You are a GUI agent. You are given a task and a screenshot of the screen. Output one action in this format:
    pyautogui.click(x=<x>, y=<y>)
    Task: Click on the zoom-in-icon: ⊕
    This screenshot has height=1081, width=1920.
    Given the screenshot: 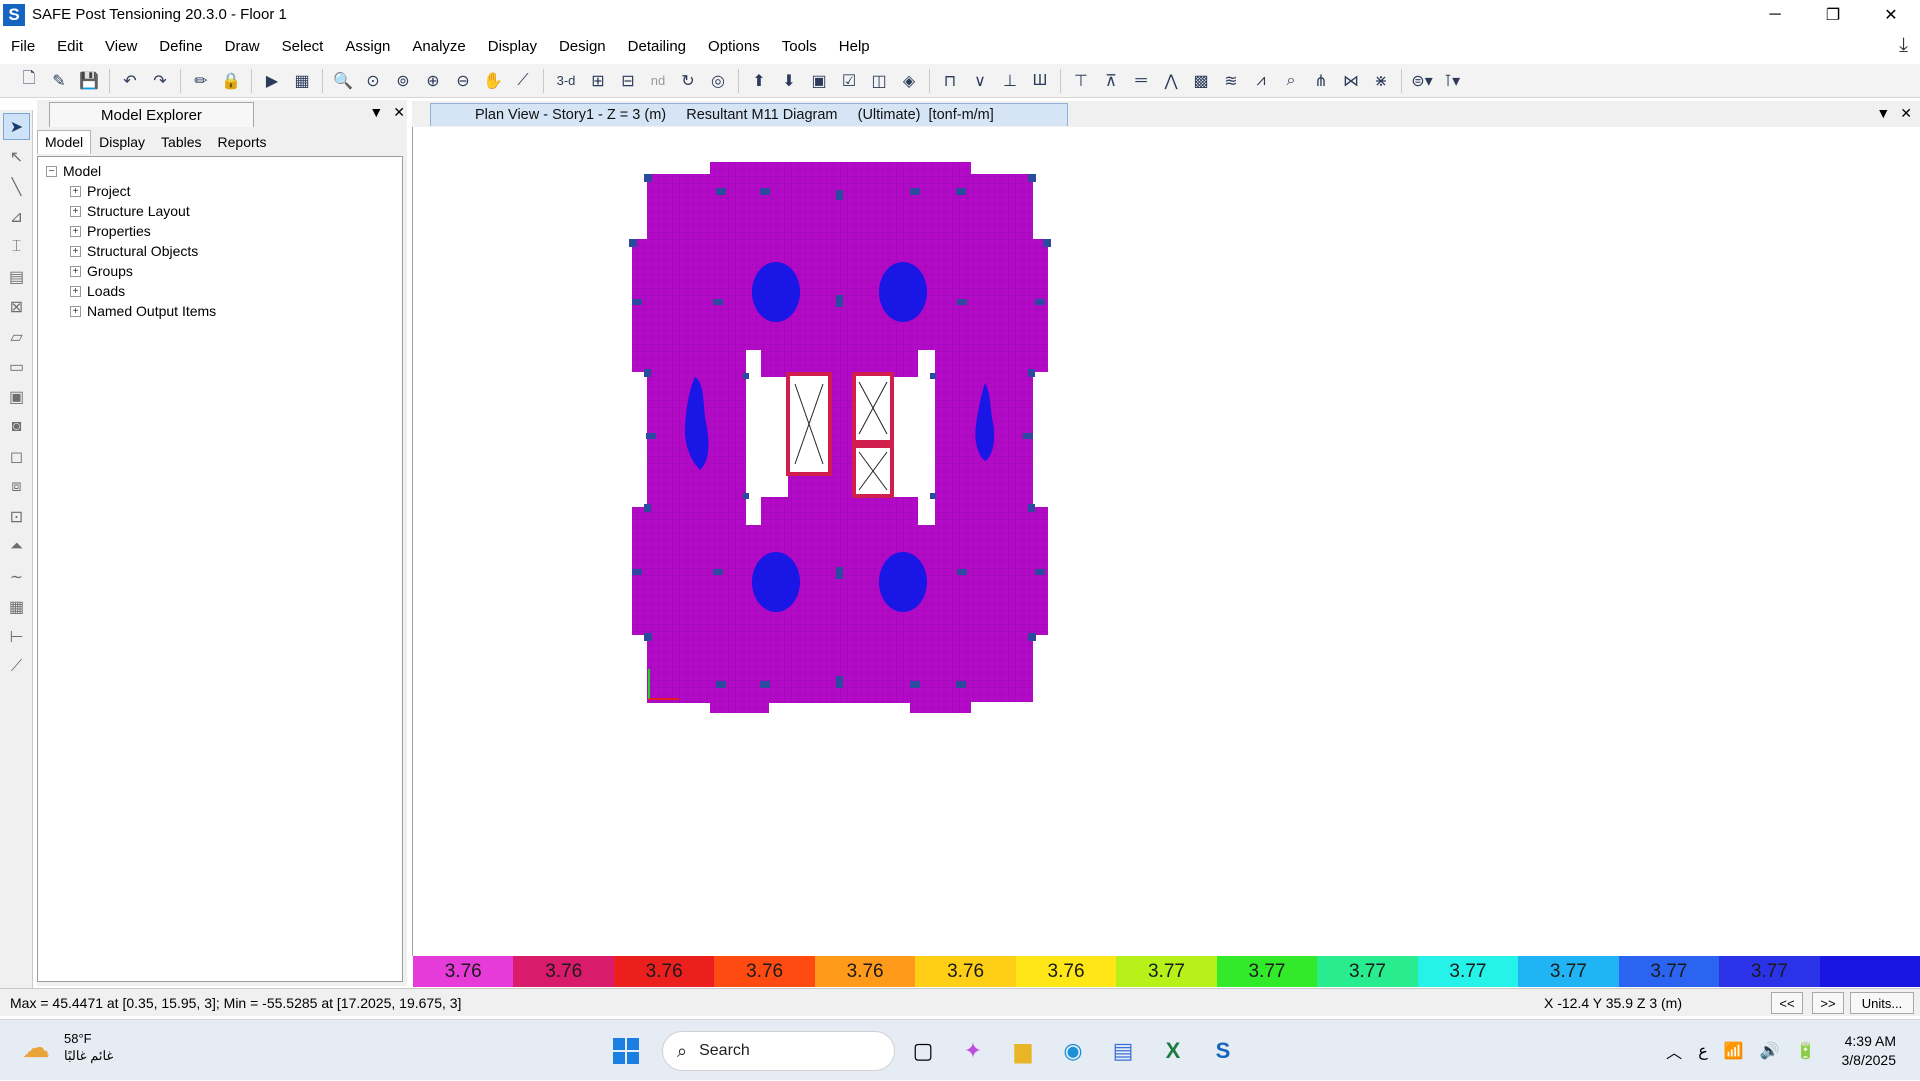 What is the action you would take?
    pyautogui.click(x=433, y=81)
    